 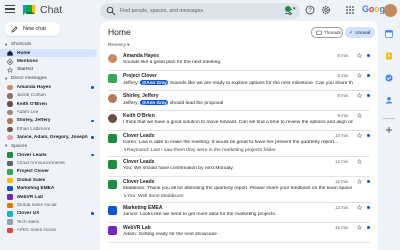 I want to click on keep-icon, so click(x=389, y=56).